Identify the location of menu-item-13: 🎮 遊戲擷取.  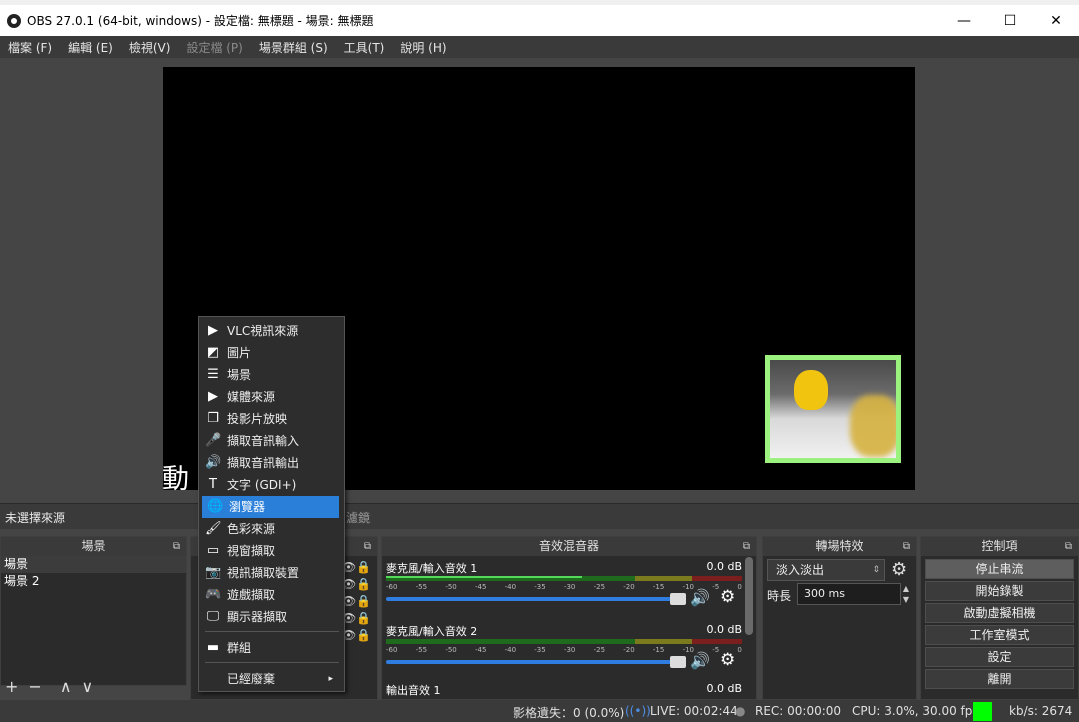
(271, 595).